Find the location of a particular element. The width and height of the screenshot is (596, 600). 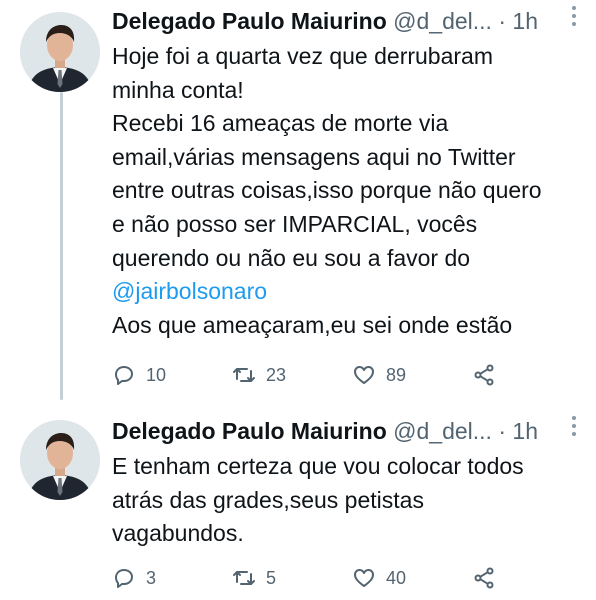

retweet-button: 23 is located at coordinates (259, 375).